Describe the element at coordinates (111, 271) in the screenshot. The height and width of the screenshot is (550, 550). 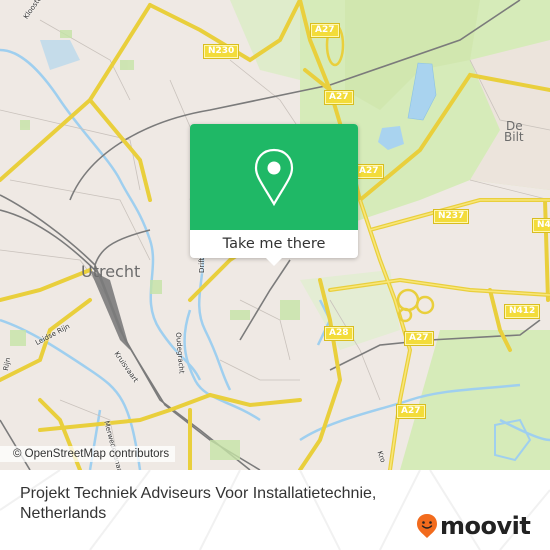
I see `place-label-utrecht: Utrecht` at that location.